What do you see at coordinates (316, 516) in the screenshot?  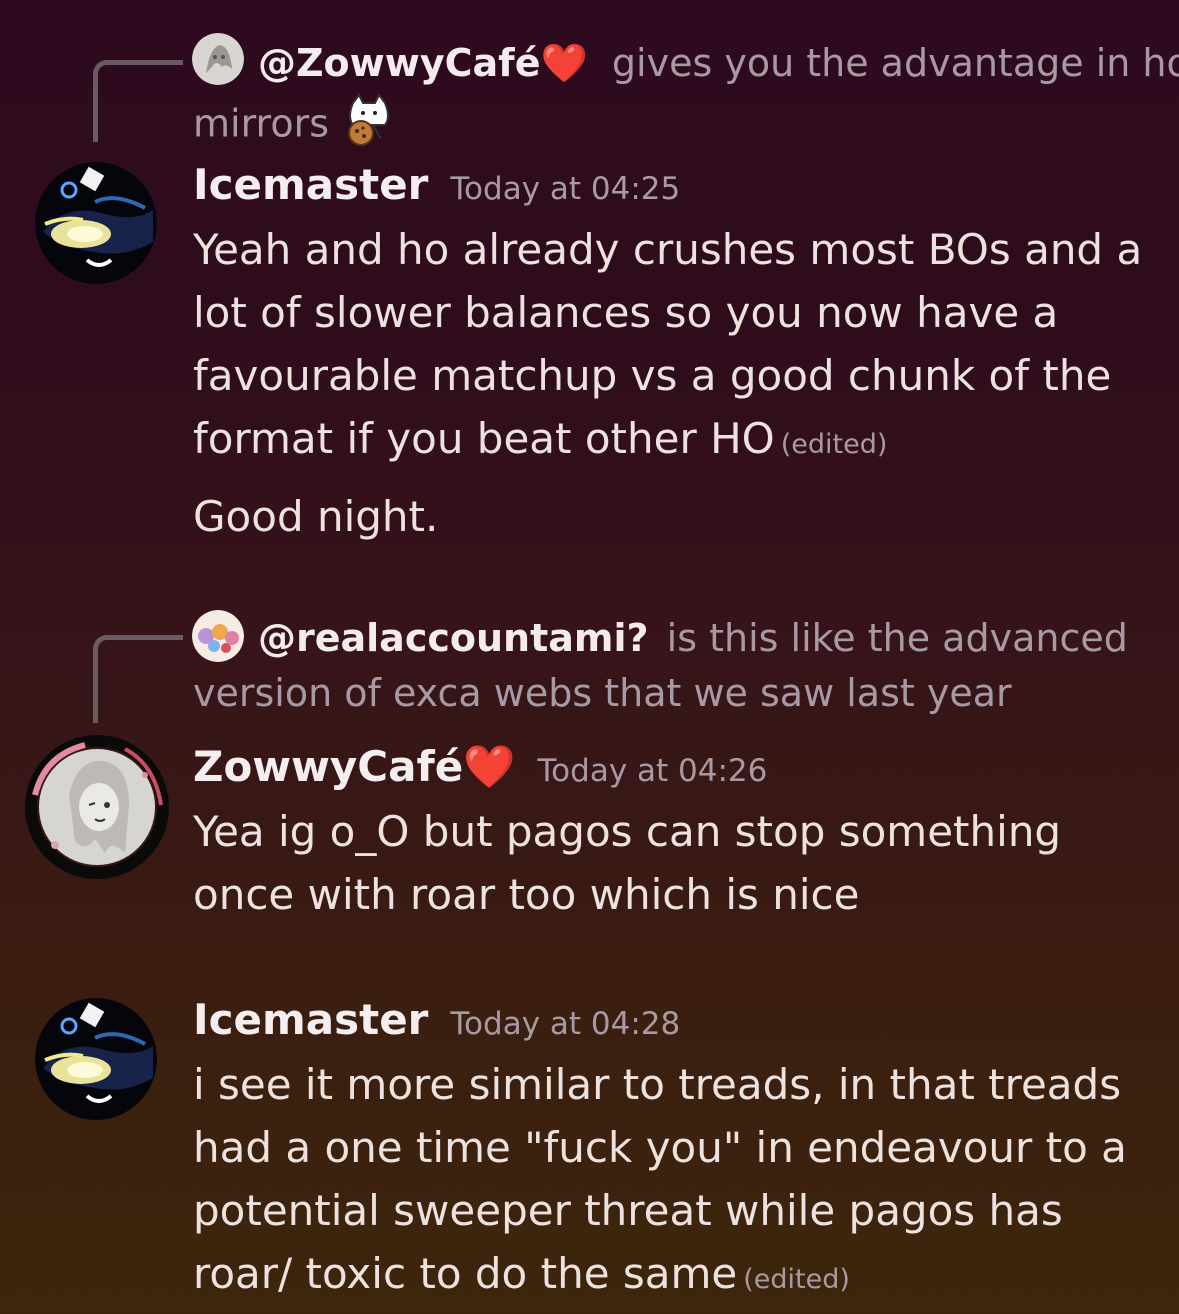 I see `message-text: Good night.` at bounding box center [316, 516].